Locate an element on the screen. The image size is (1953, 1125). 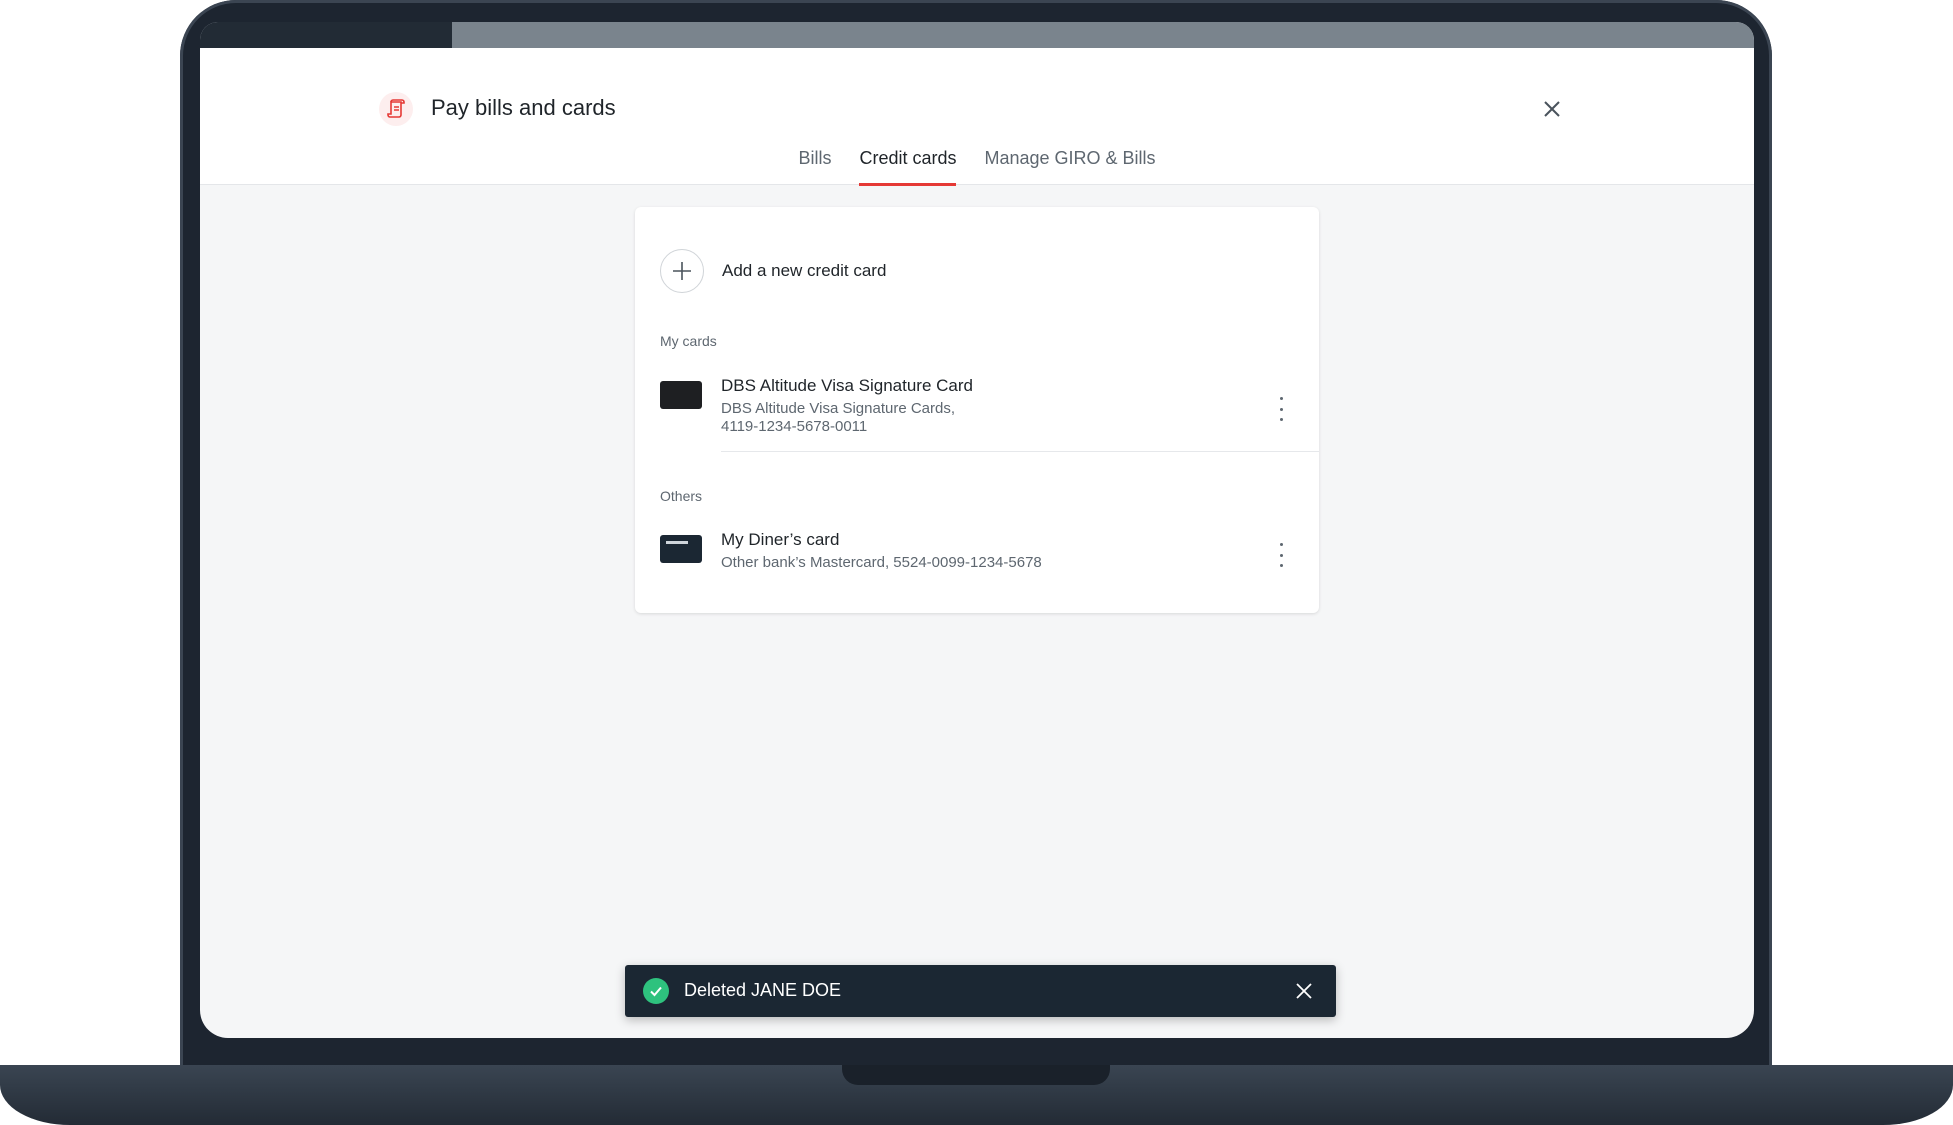
tab-credit-cards: Credit cards is located at coordinates (908, 167).